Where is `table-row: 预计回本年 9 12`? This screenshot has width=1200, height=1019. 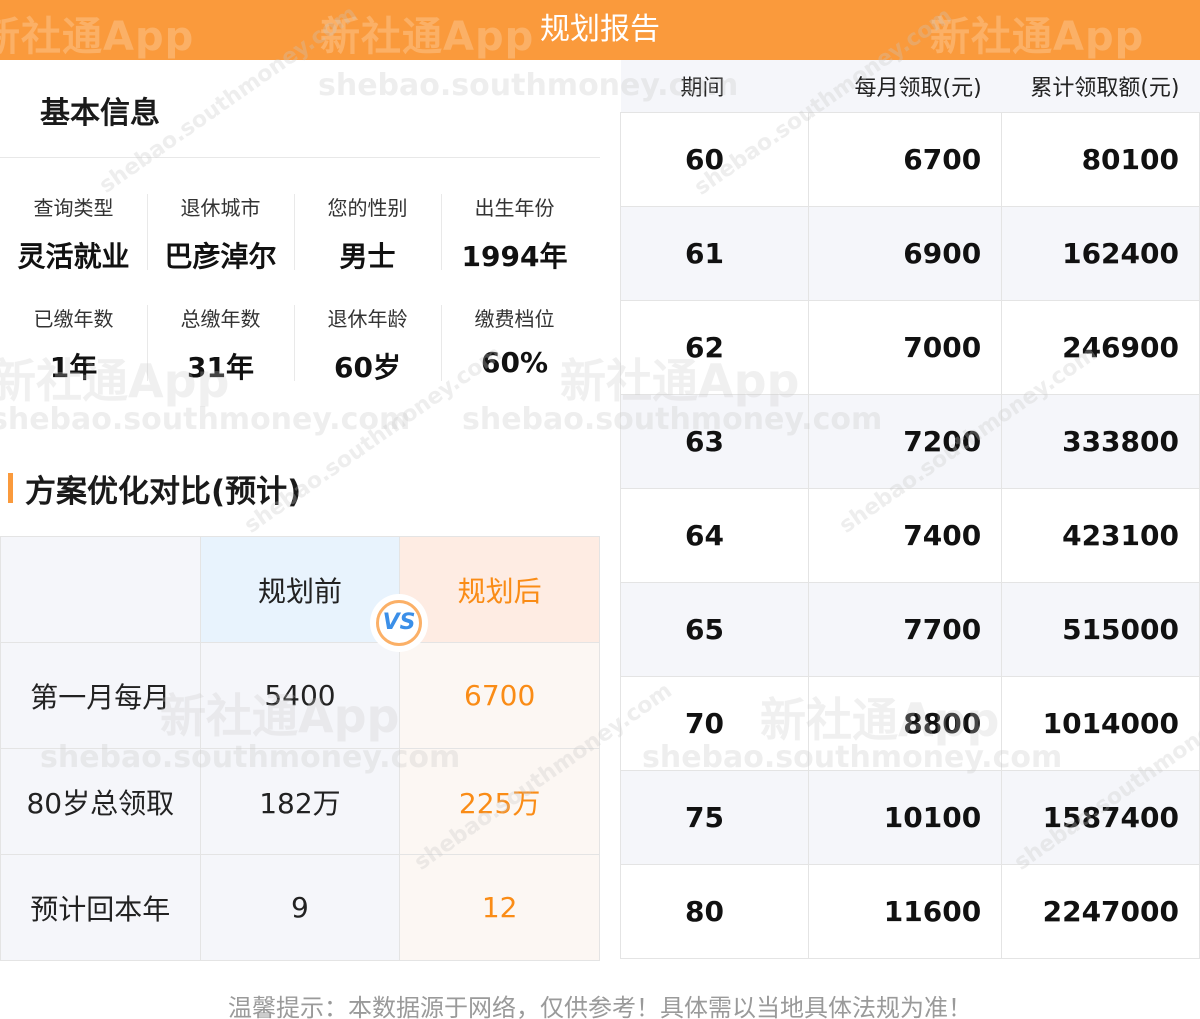 table-row: 预计回本年 9 12 is located at coordinates (300, 907).